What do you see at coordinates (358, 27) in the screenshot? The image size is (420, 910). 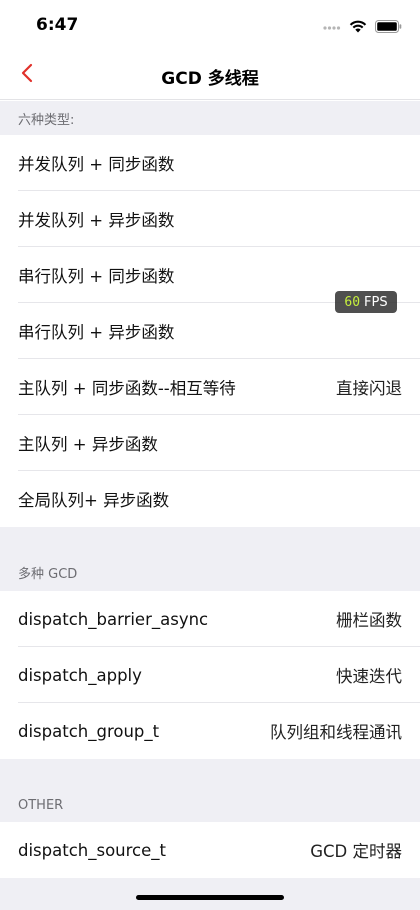 I see `wifi-icon` at bounding box center [358, 27].